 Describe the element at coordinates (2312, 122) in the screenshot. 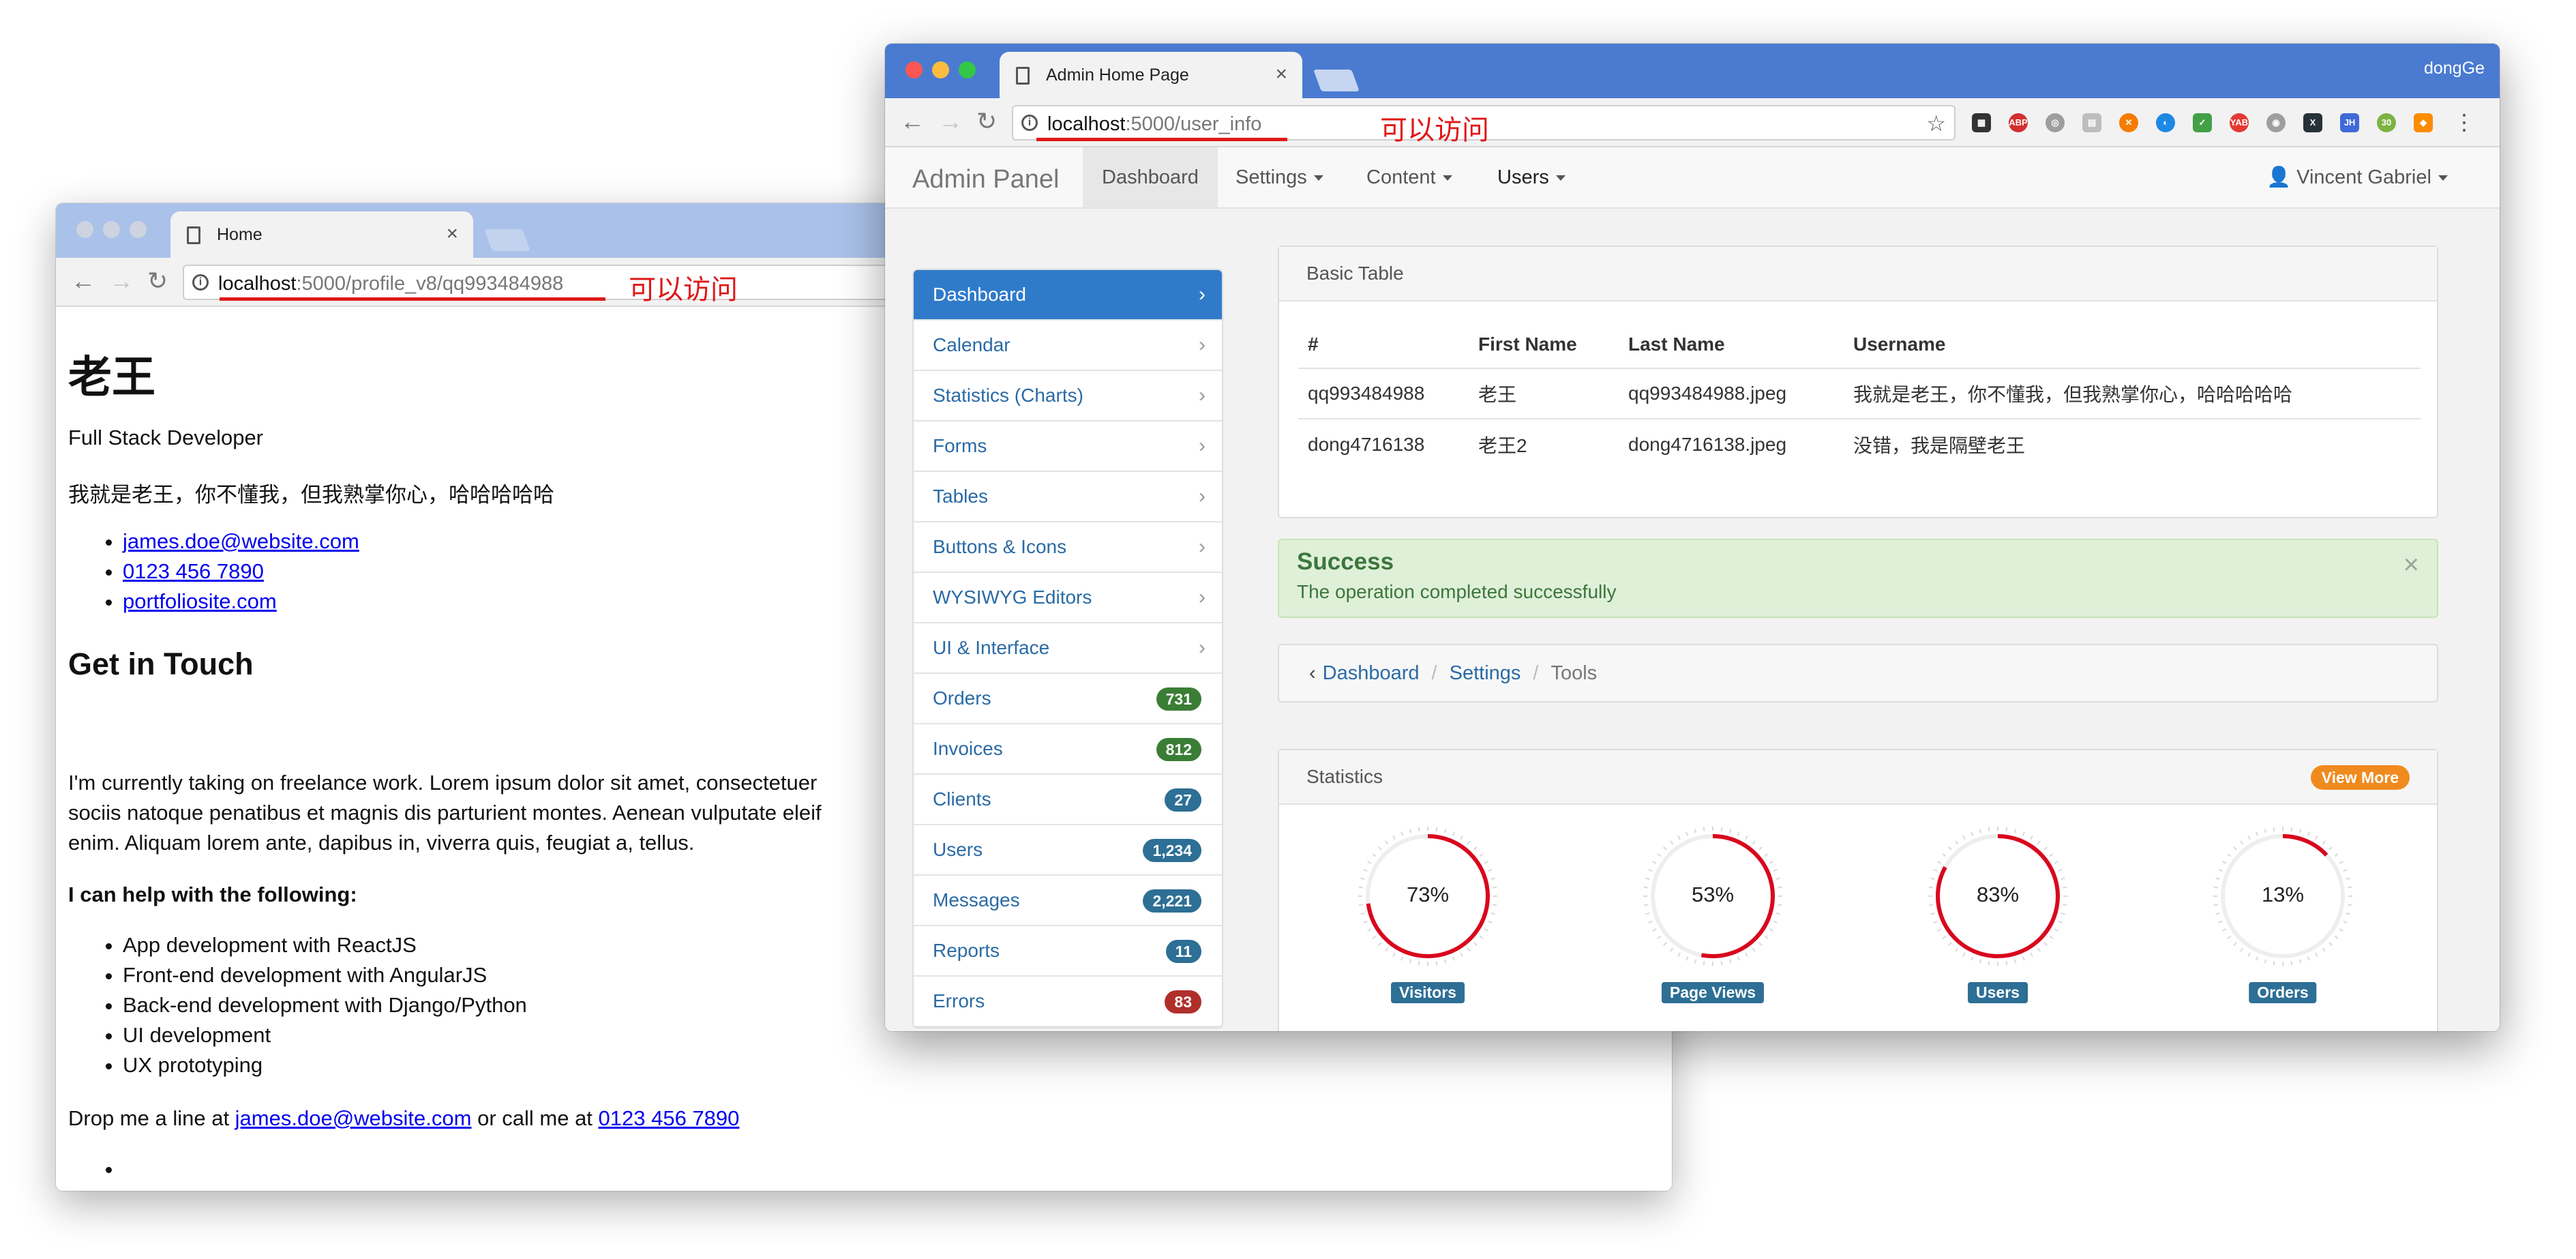

I see `x-extension-icon: X` at that location.